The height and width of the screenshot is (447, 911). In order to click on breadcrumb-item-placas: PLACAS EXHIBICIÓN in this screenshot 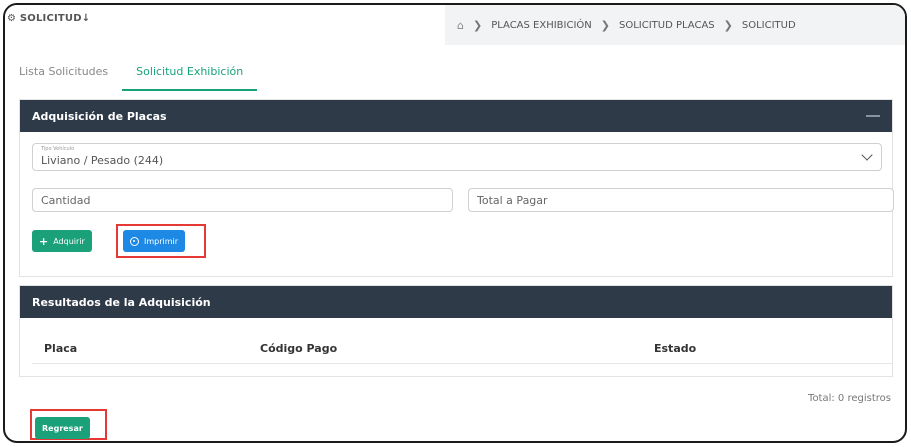, I will do `click(541, 25)`.